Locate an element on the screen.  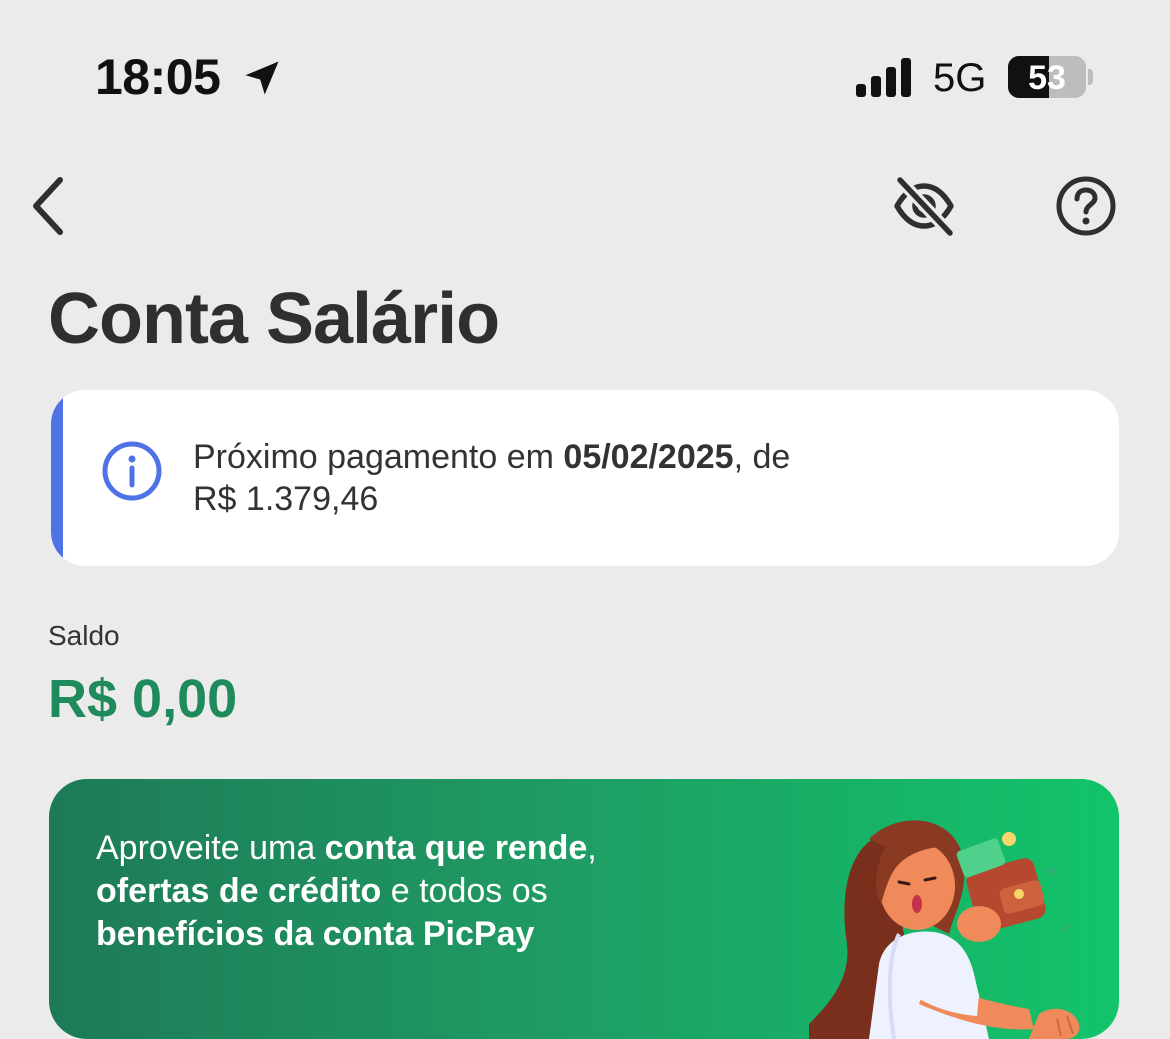
payment-text-middle: , de is located at coordinates (762, 457).